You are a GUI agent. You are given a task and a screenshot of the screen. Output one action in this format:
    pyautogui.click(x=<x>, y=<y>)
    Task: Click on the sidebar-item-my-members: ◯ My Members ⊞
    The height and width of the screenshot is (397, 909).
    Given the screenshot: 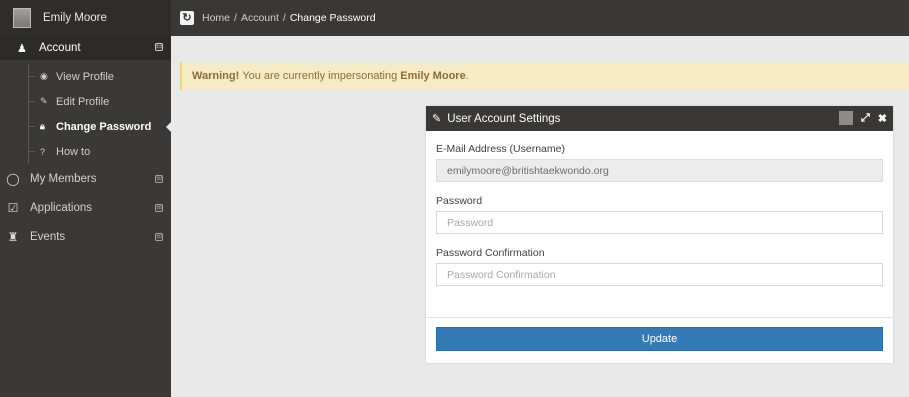 What is the action you would take?
    pyautogui.click(x=85, y=178)
    